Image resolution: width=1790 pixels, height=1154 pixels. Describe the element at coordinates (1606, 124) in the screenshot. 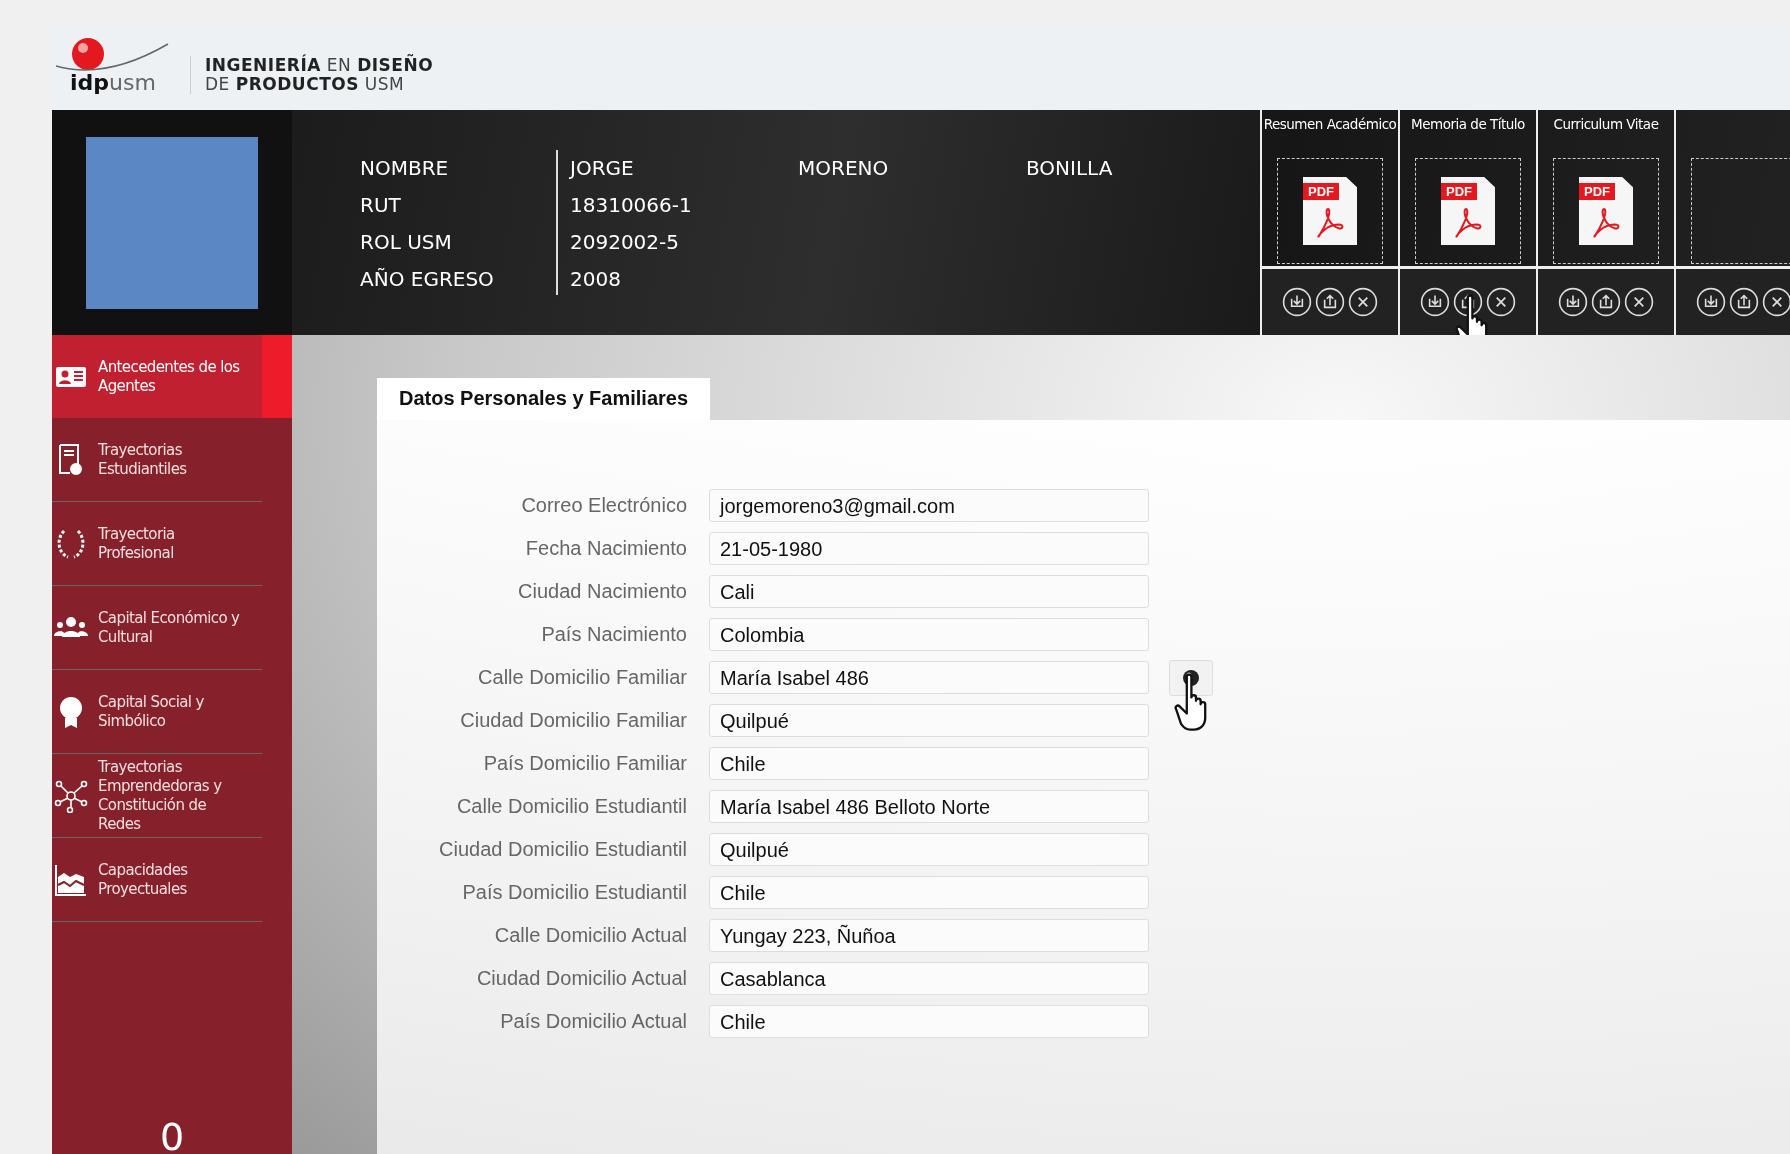

I see `document-title: Curriculum Vitae` at that location.